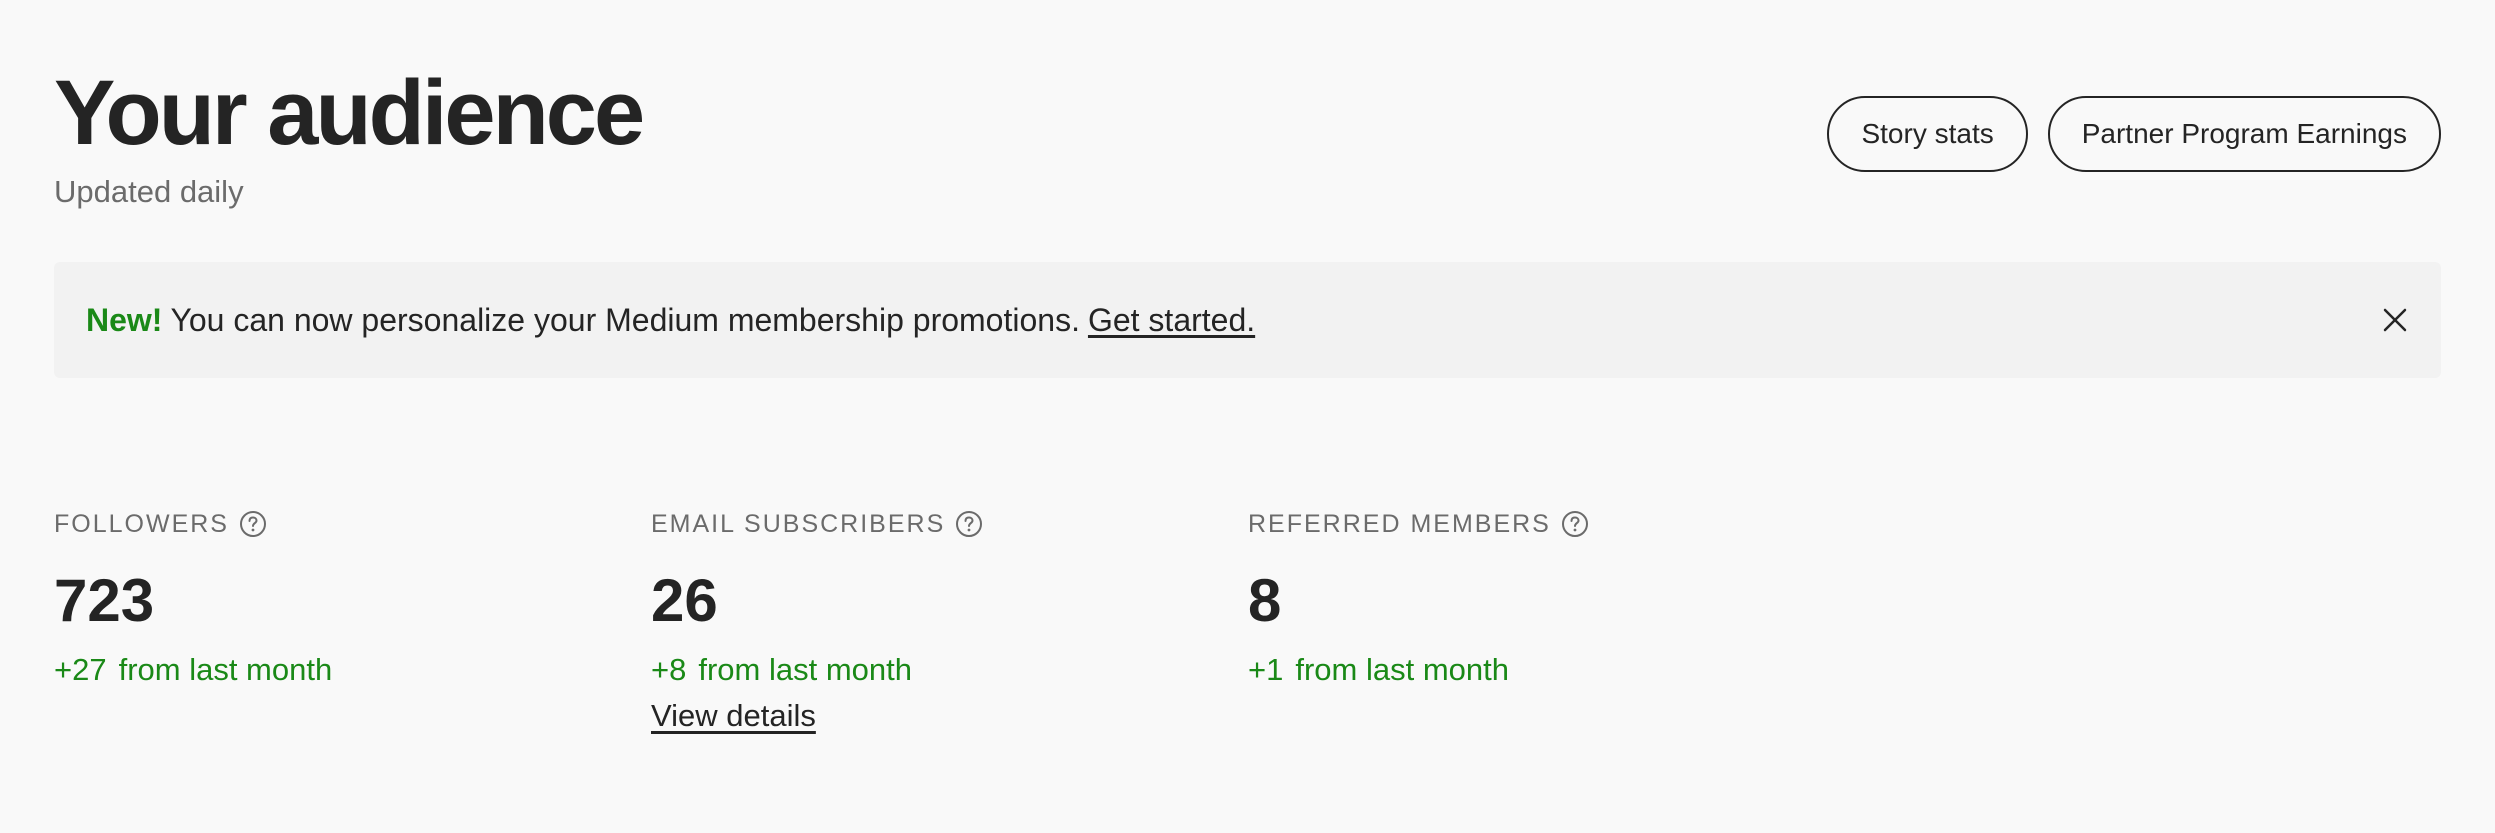 The width and height of the screenshot is (2495, 833). Describe the element at coordinates (334, 524) in the screenshot. I see `stat-label-followers: FOLLOWERS` at that location.